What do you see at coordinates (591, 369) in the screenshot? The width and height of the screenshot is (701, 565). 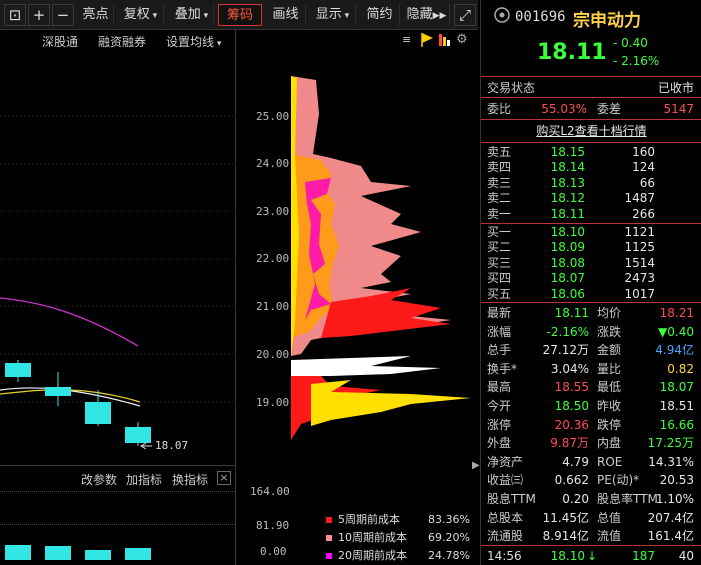 I see `stats-row: 换手* 3.04% 量比 0.82` at bounding box center [591, 369].